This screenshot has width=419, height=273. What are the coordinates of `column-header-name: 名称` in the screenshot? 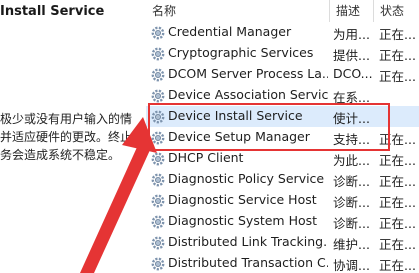 It's located at (238, 11).